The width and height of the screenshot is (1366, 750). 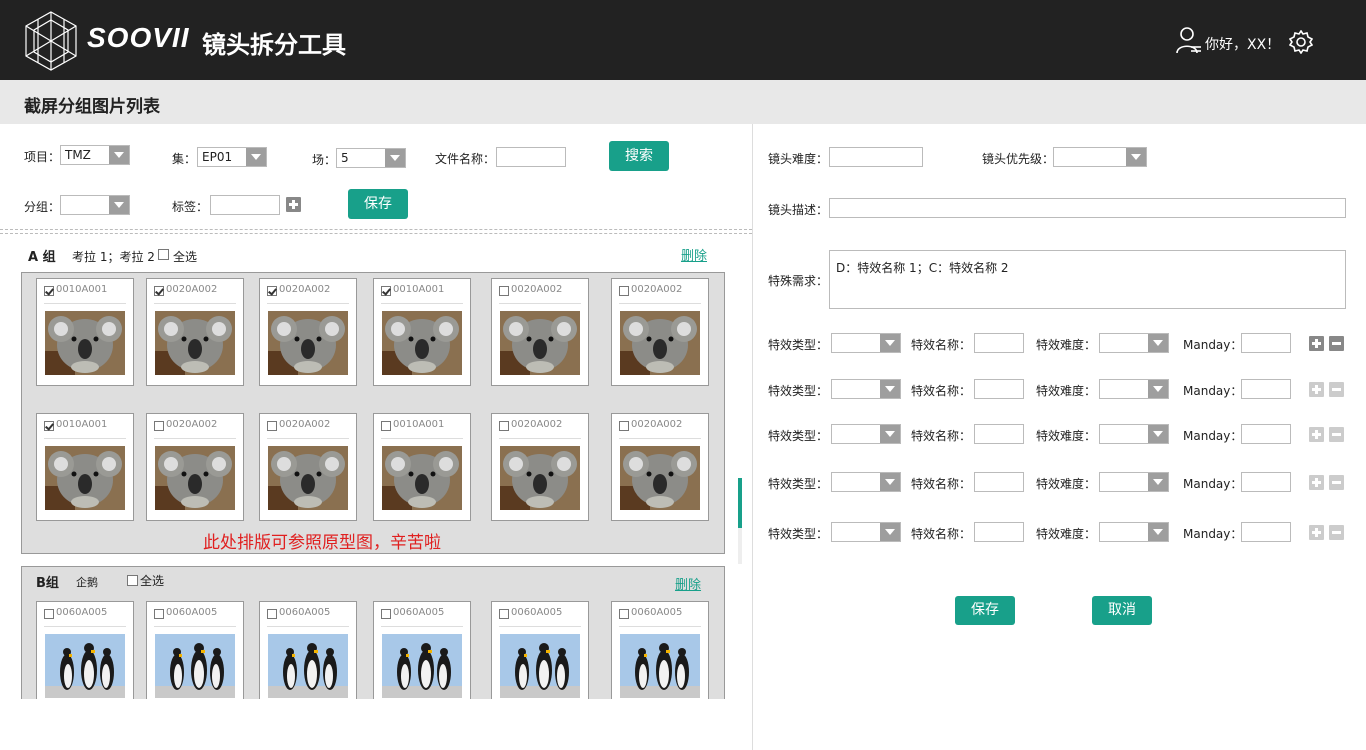 What do you see at coordinates (1087, 279) in the screenshot?
I see `special-textarea: D：特效名称 1；C：特效名称 2` at bounding box center [1087, 279].